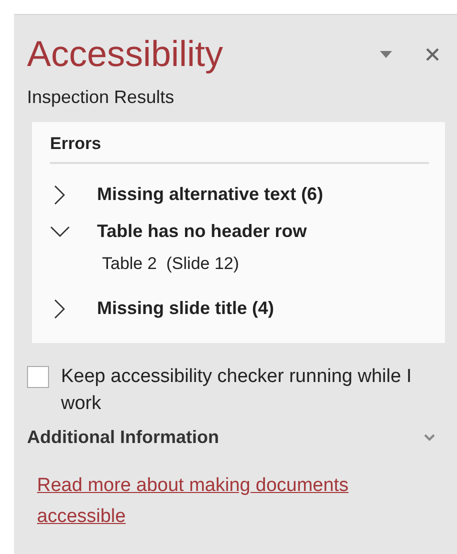 Image resolution: width=457 pixels, height=554 pixels. Describe the element at coordinates (239, 194) in the screenshot. I see `error-item: Missing alternative text (6)` at that location.